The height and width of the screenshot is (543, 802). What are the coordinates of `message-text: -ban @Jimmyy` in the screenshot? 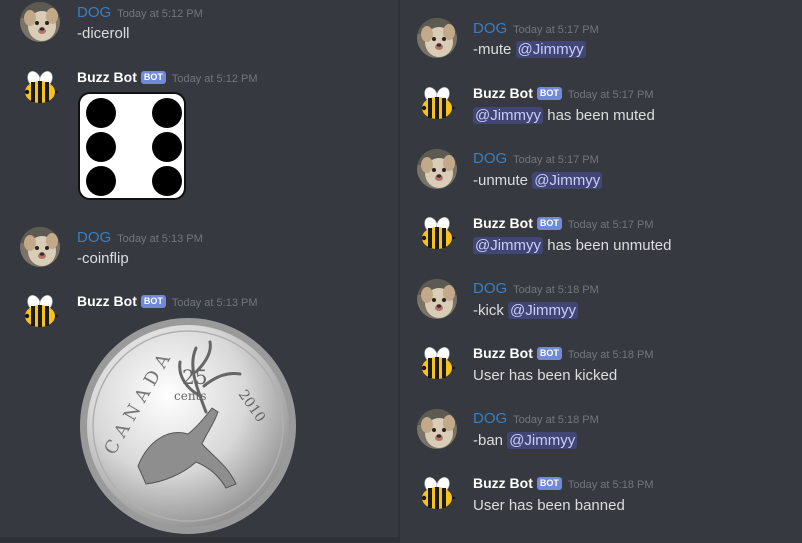 It's located at (525, 440).